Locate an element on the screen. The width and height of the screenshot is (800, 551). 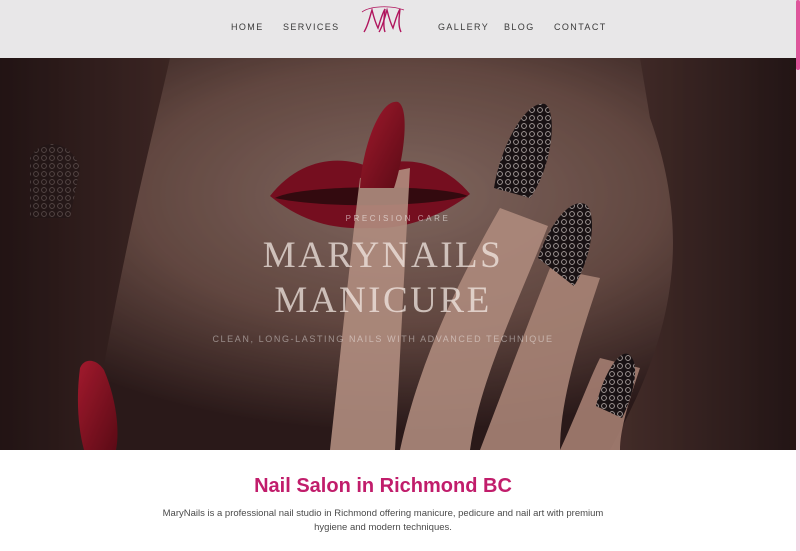
nav-gallery: GALLERY is located at coordinates (463, 27).